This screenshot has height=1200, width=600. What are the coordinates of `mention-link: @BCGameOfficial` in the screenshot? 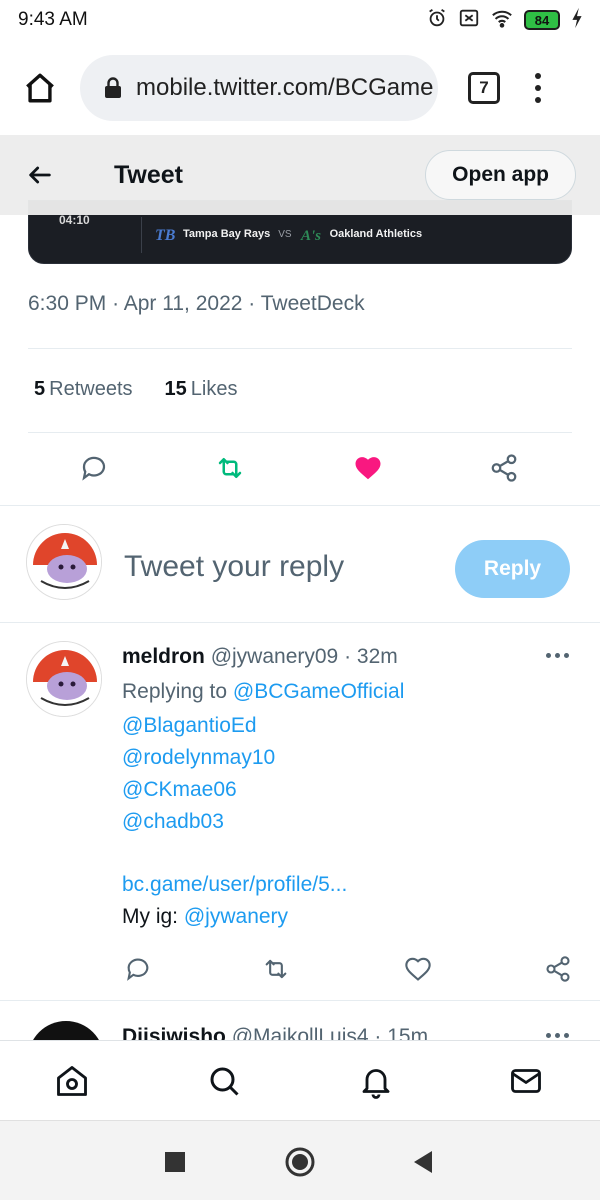 It's located at (318, 691).